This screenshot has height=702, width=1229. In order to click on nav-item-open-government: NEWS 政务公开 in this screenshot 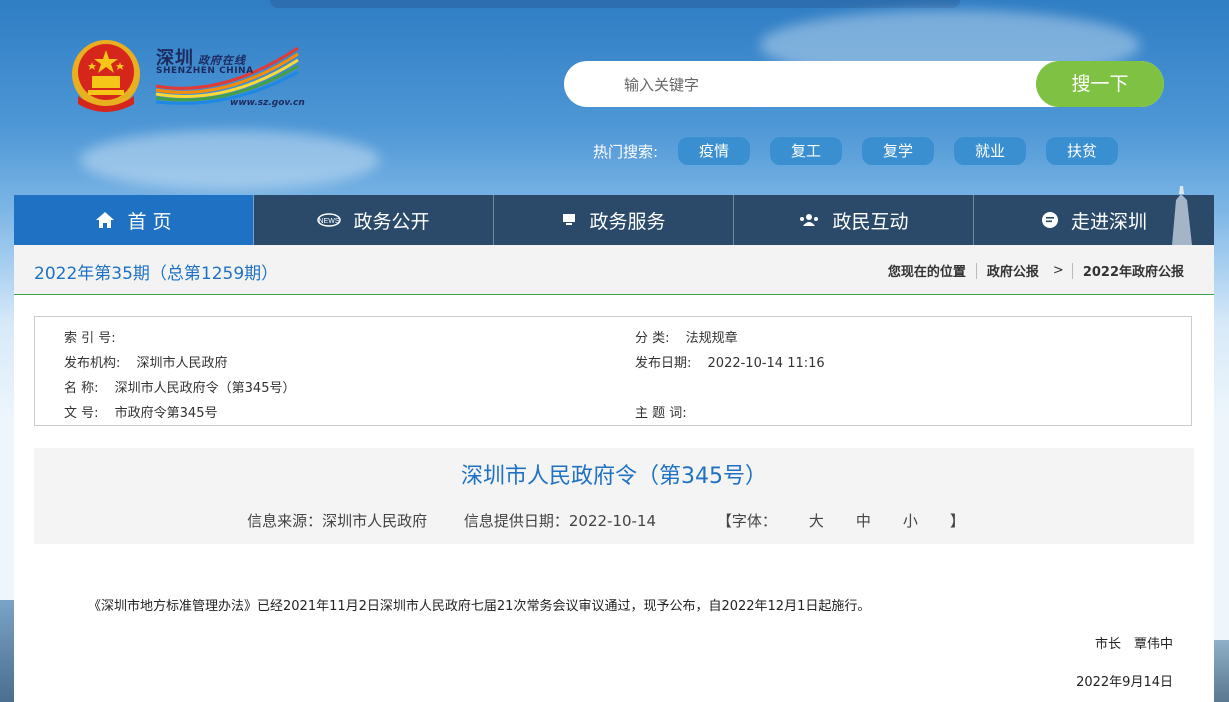, I will do `click(374, 220)`.